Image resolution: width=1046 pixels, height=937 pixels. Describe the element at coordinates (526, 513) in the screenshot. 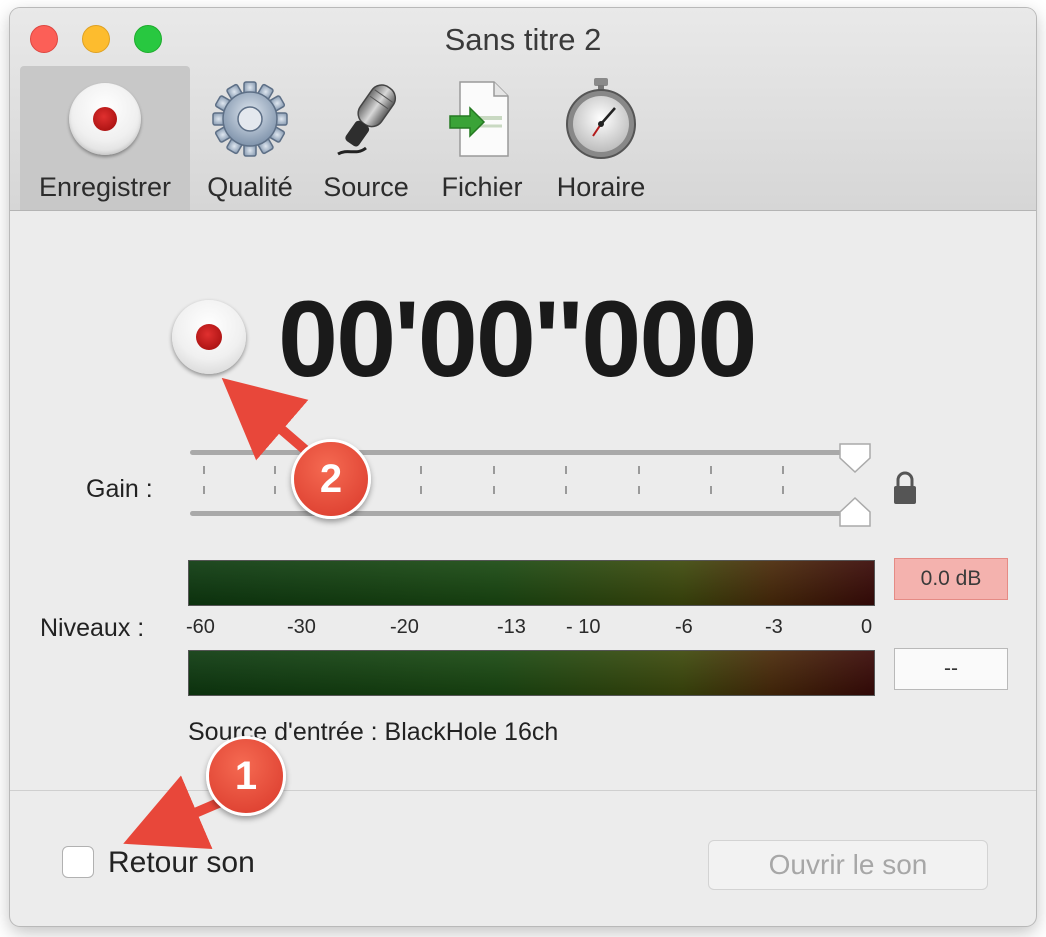

I see `gain-track-bottom` at that location.